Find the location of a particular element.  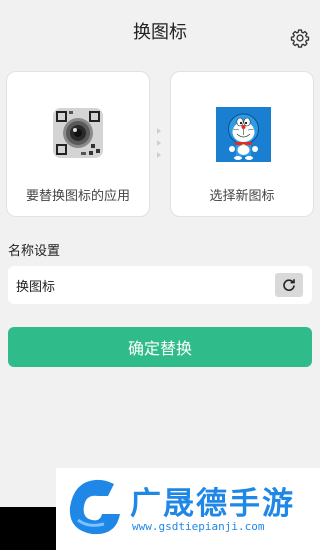

camera-lens-icon is located at coordinates (78, 133).